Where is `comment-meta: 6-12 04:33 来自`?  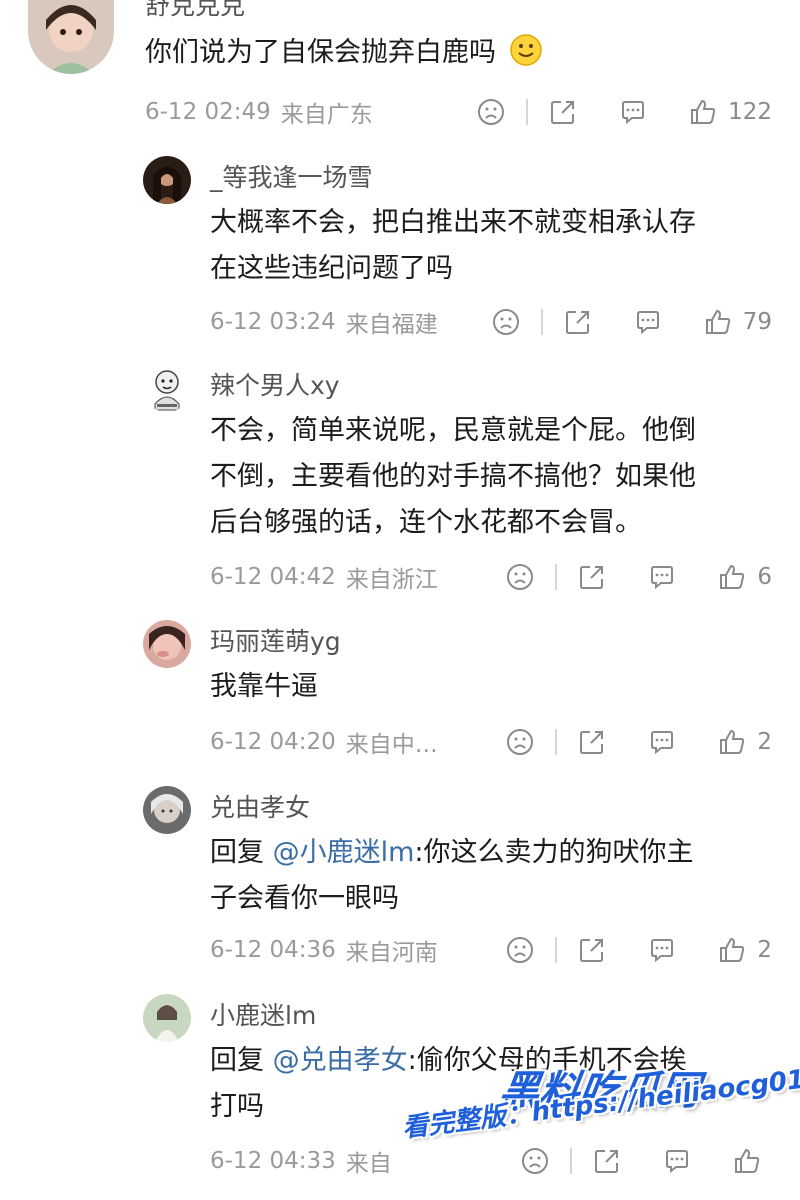
comment-meta: 6-12 04:33 来自 is located at coordinates (301, 1161).